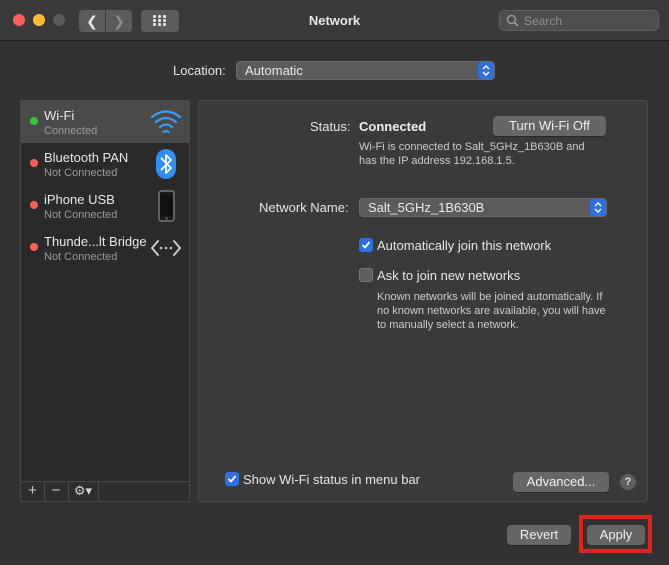 The height and width of the screenshot is (565, 669). I want to click on location-popup: Automatic, so click(365, 70).